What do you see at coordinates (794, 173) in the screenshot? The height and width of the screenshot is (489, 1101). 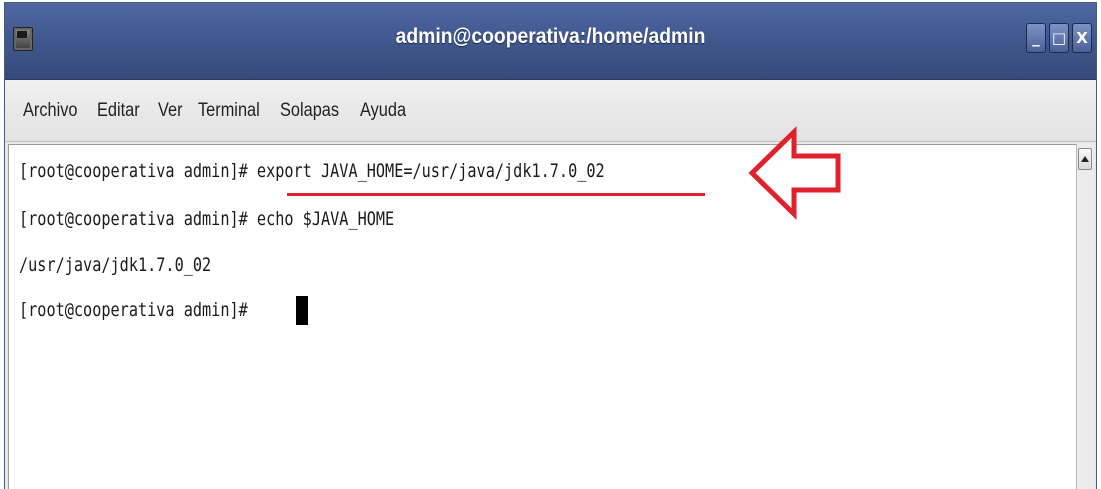 I see `left-arrow-outline-icon` at bounding box center [794, 173].